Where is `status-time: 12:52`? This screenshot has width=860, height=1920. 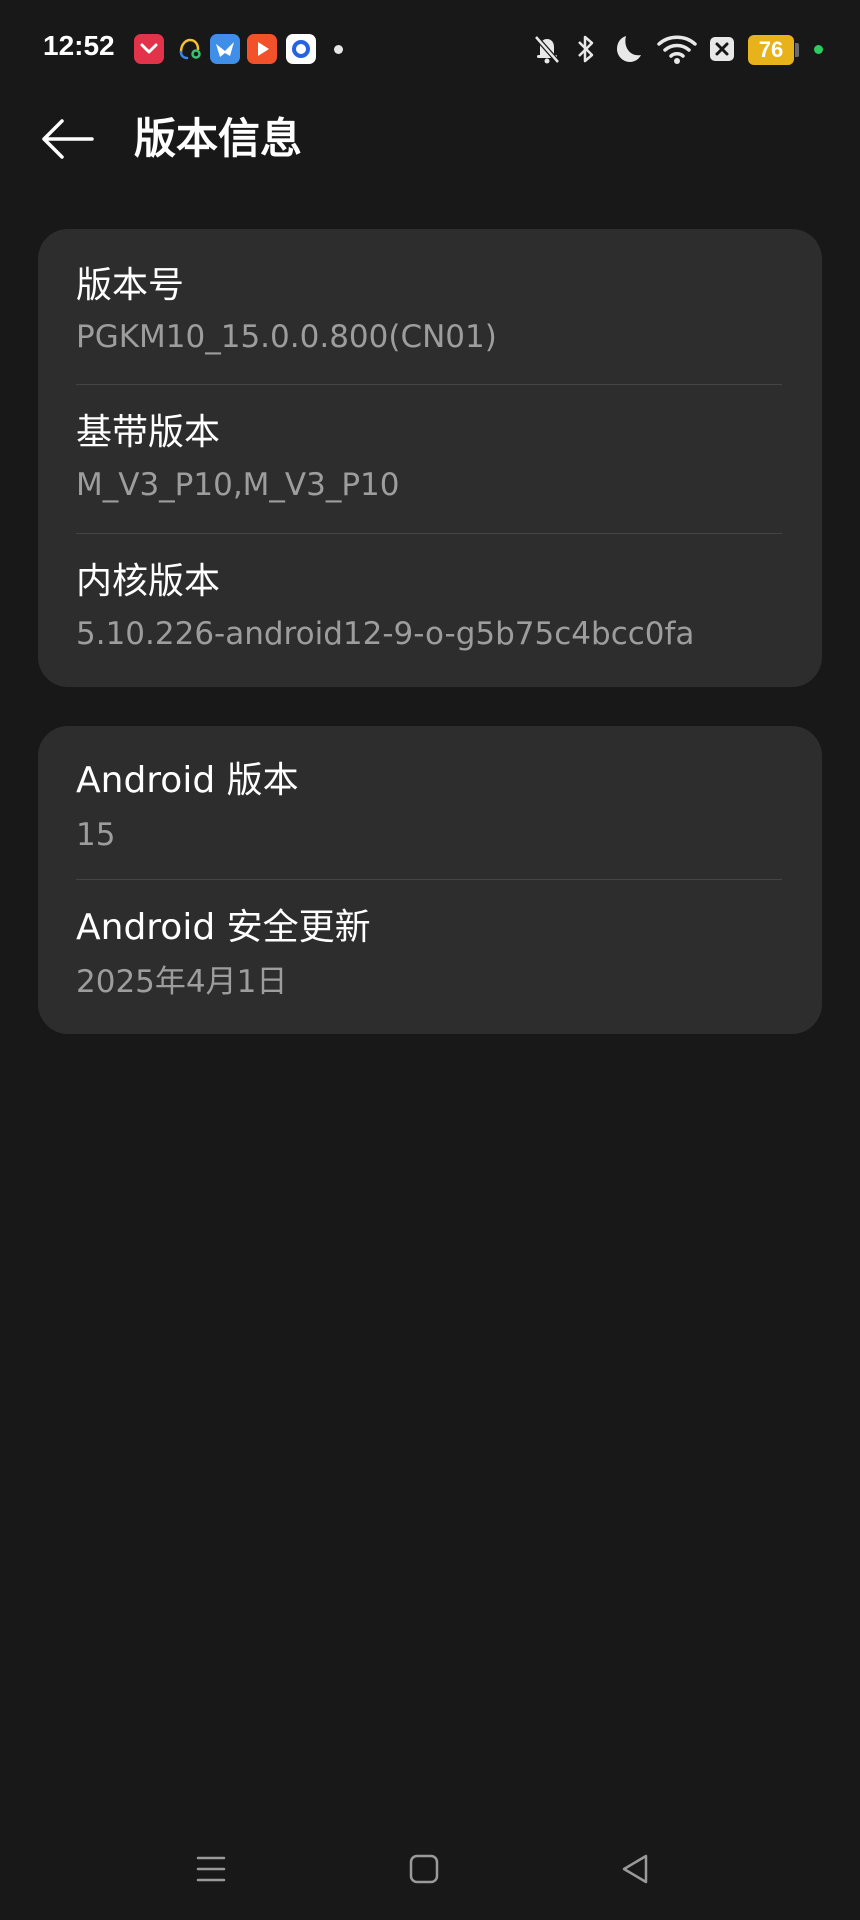
status-time: 12:52 is located at coordinates (79, 45).